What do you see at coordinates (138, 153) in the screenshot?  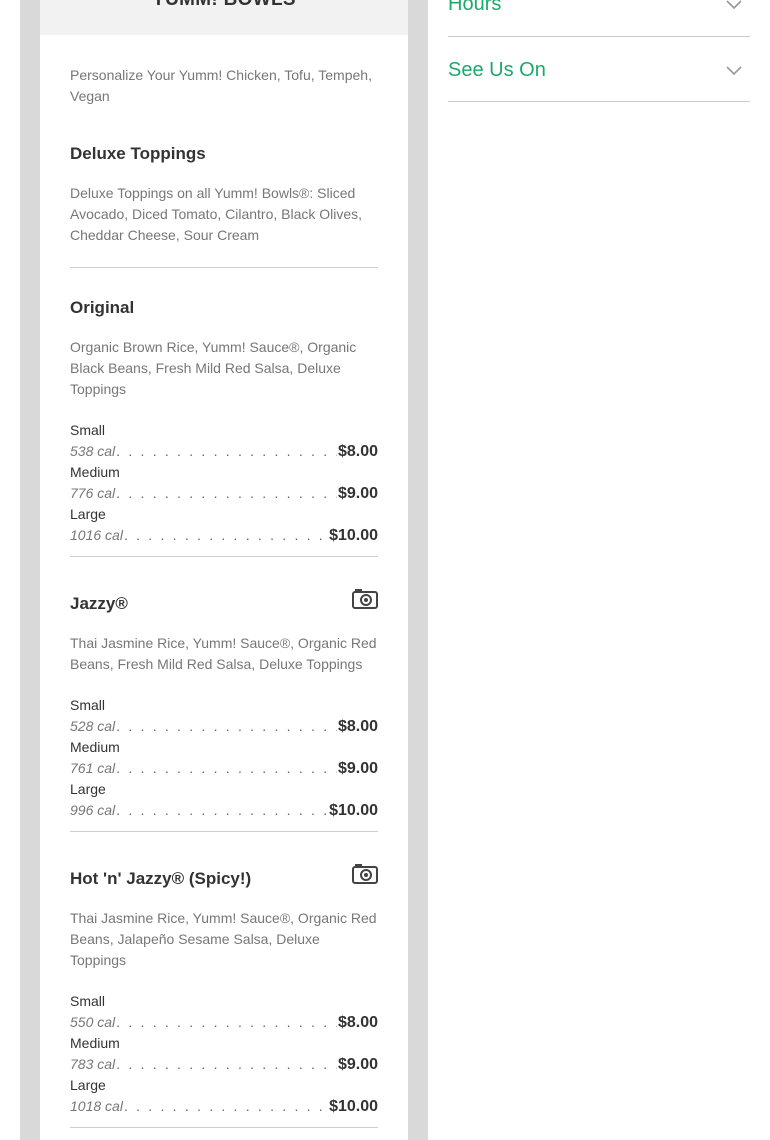 I see `section-title: Deluxe Toppings` at bounding box center [138, 153].